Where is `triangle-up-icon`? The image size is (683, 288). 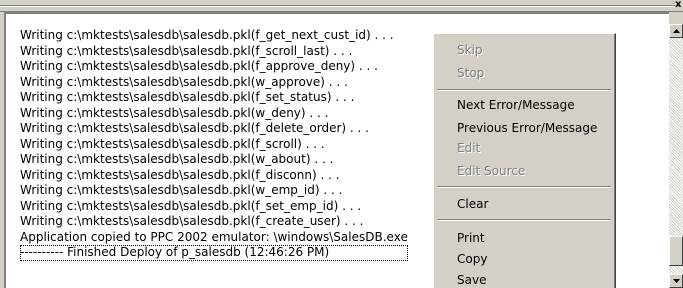
triangle-up-icon is located at coordinates (676, 31).